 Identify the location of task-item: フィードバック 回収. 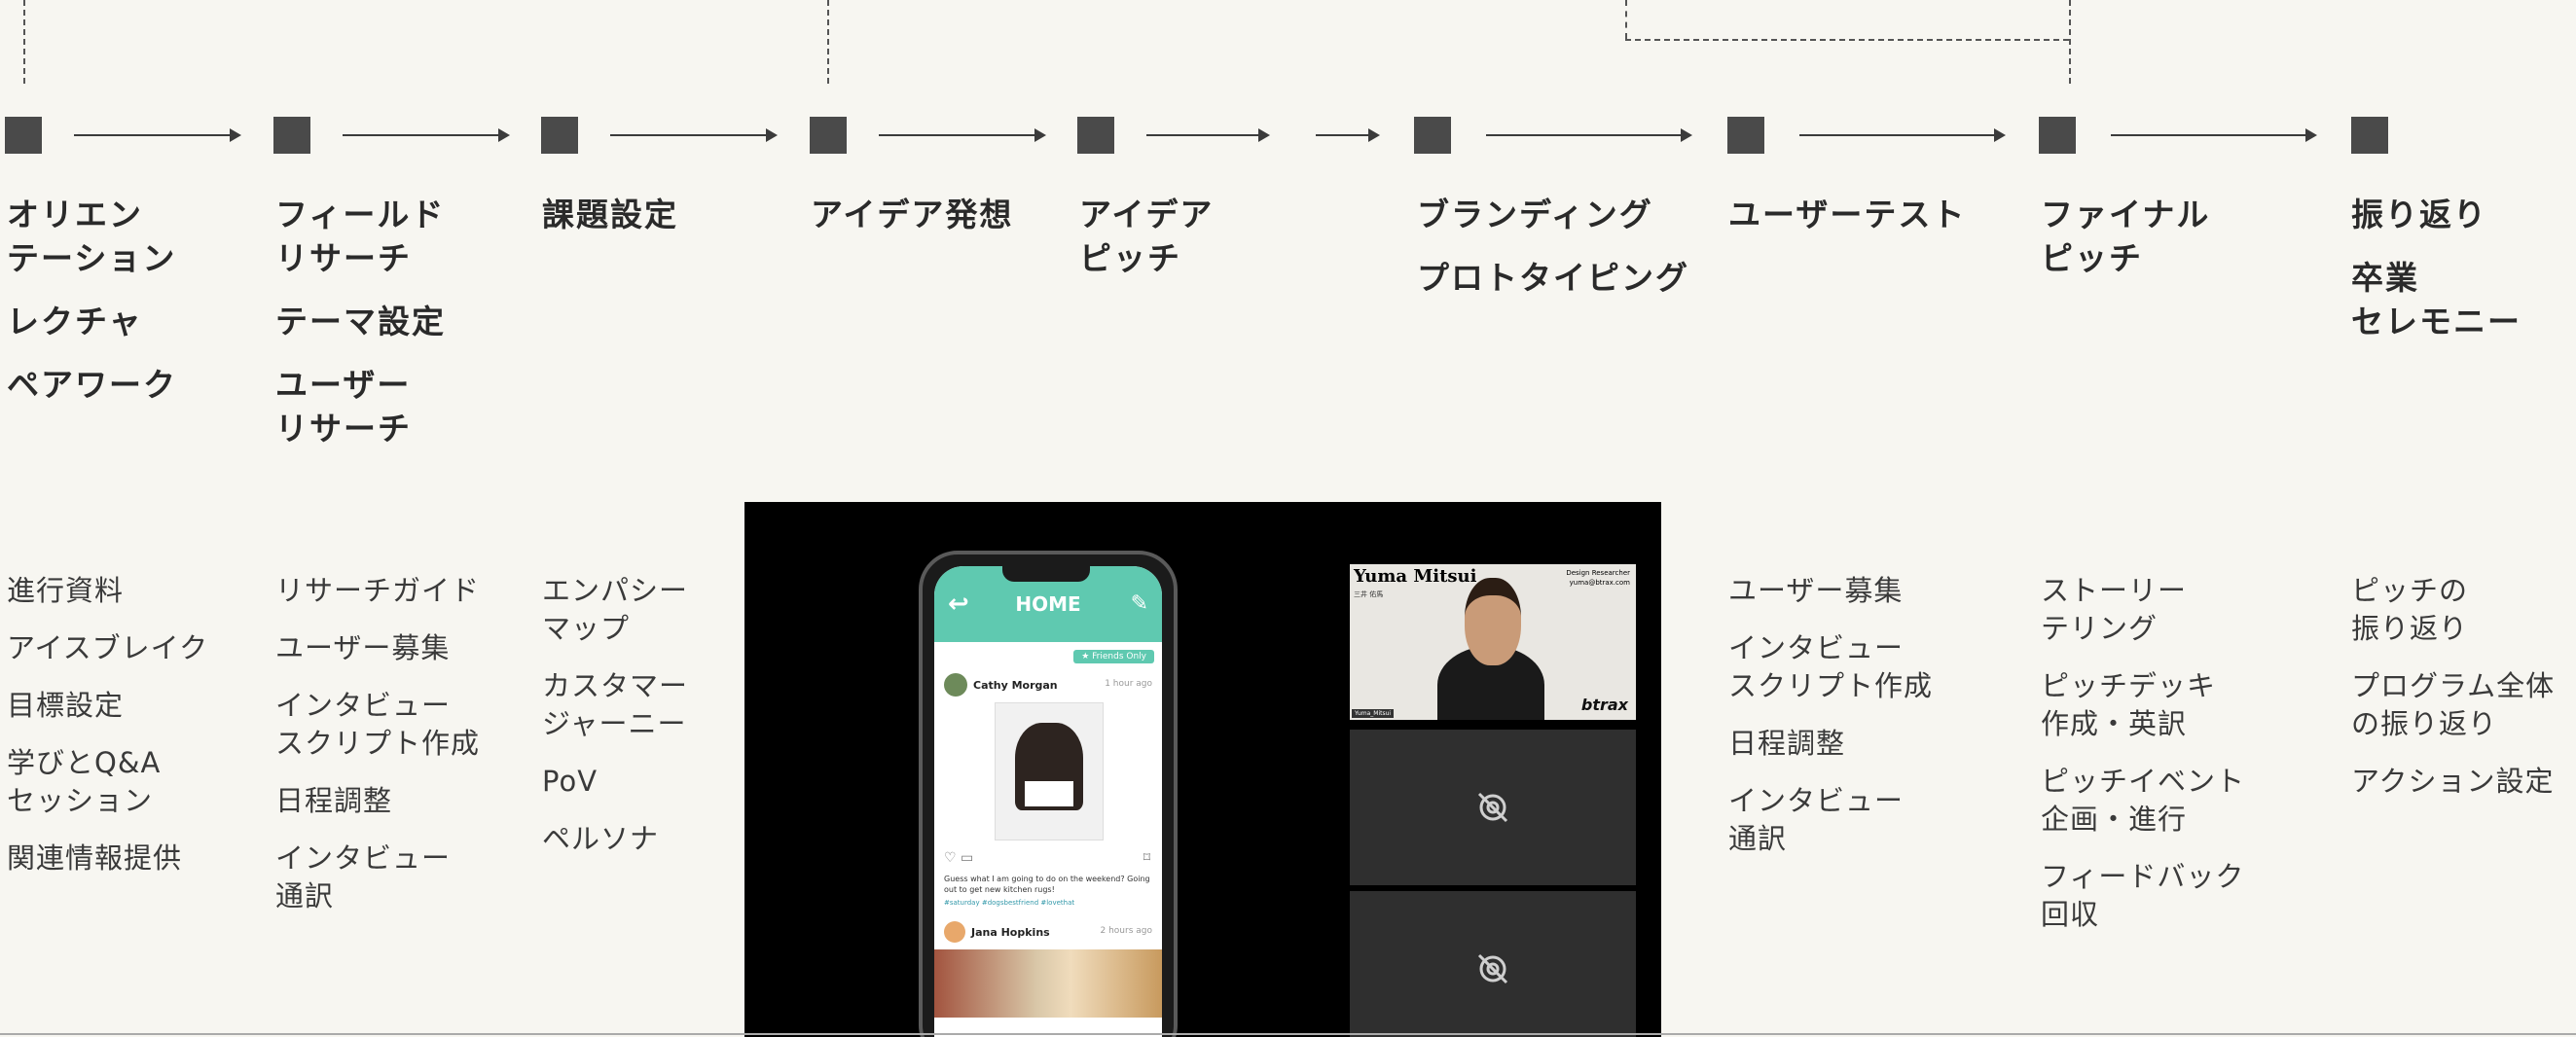
(2143, 895).